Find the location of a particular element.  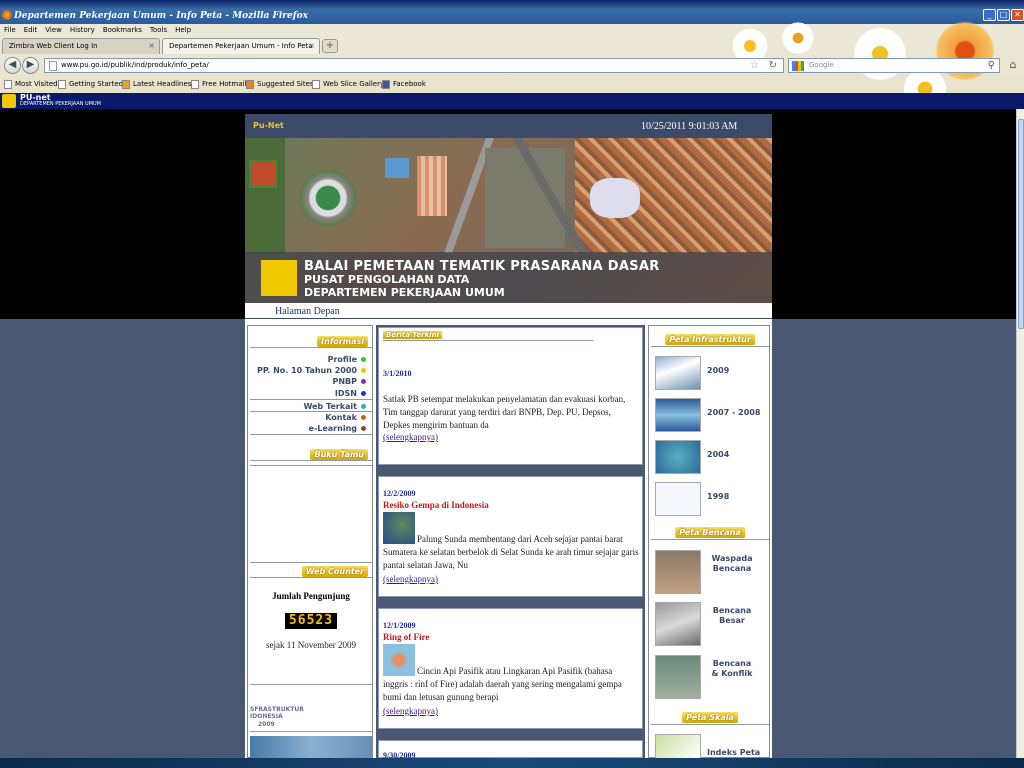

bookmark-free-hotmail: Free Hotmail is located at coordinates (218, 84).